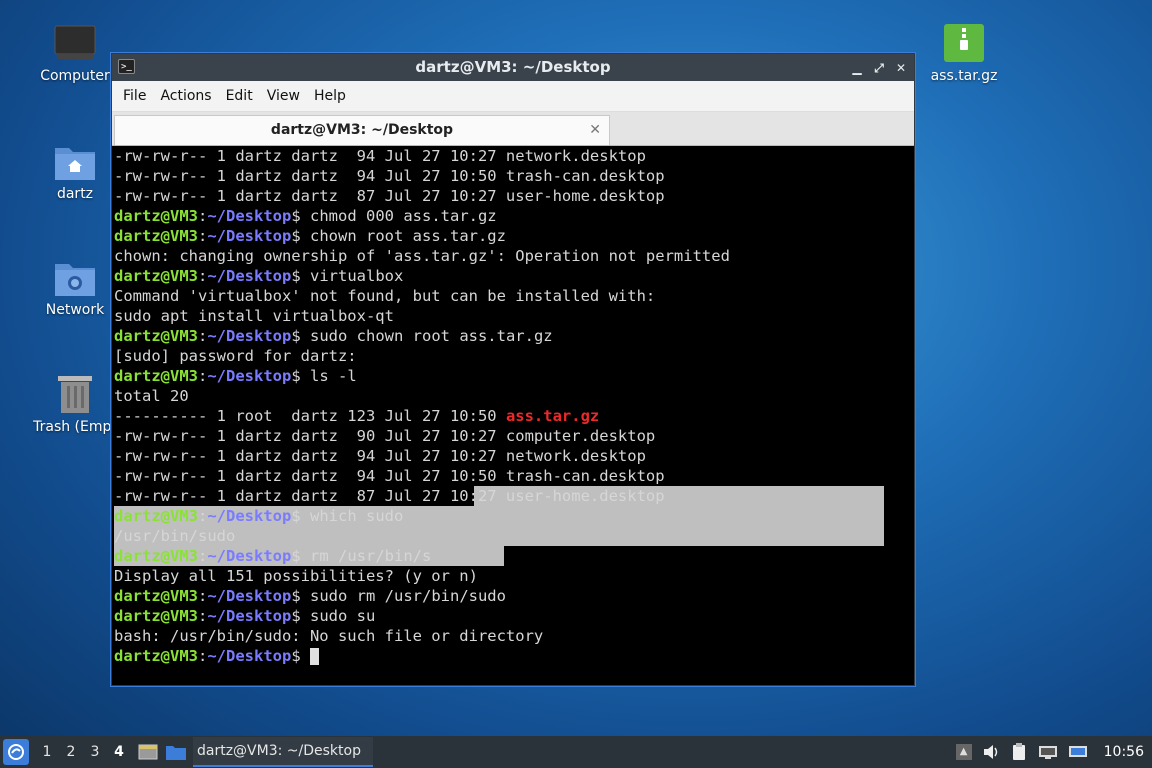 The height and width of the screenshot is (768, 1152). I want to click on workspace-1: 1, so click(47, 752).